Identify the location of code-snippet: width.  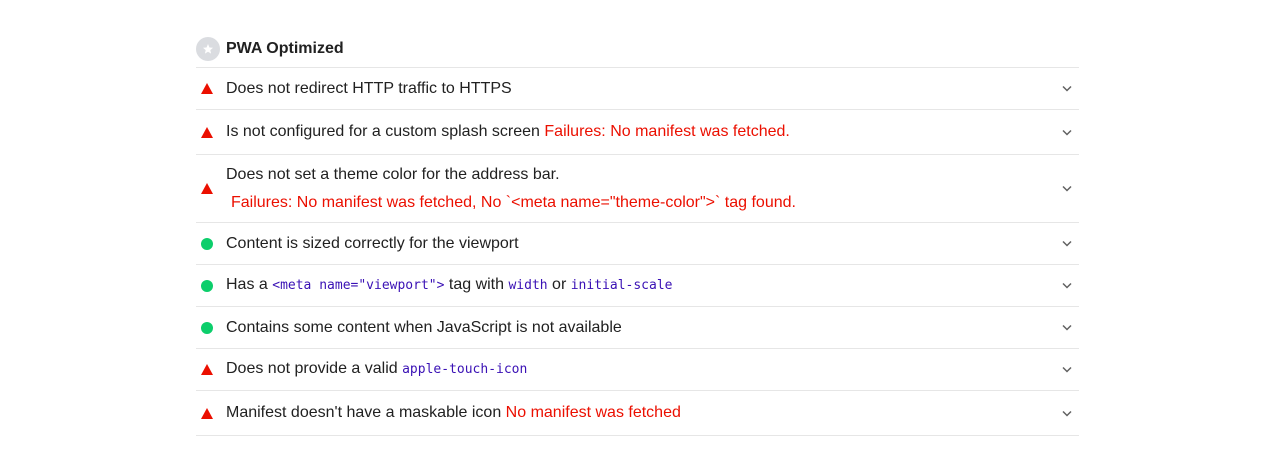
(528, 285).